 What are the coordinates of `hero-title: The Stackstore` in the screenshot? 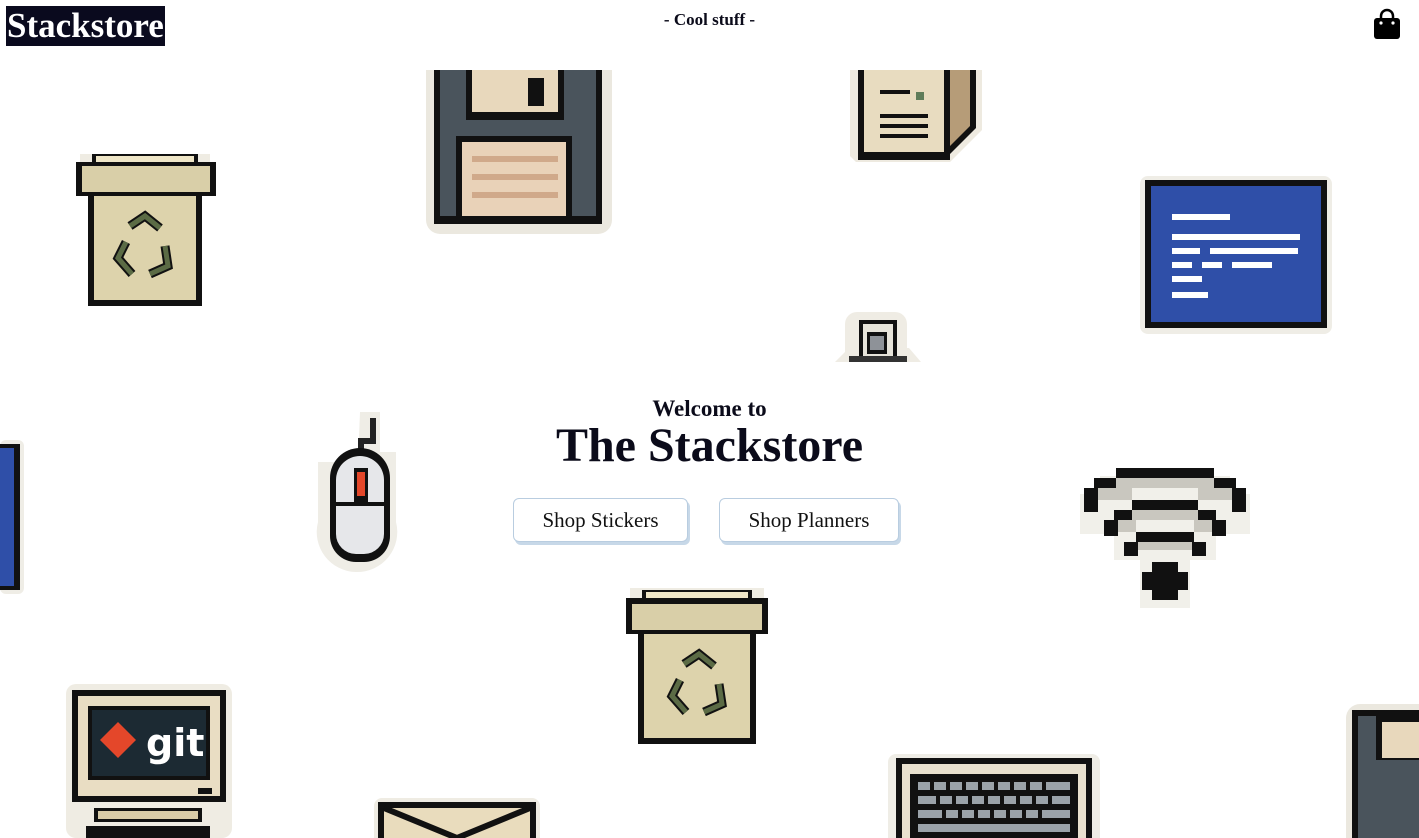 It's located at (709, 445).